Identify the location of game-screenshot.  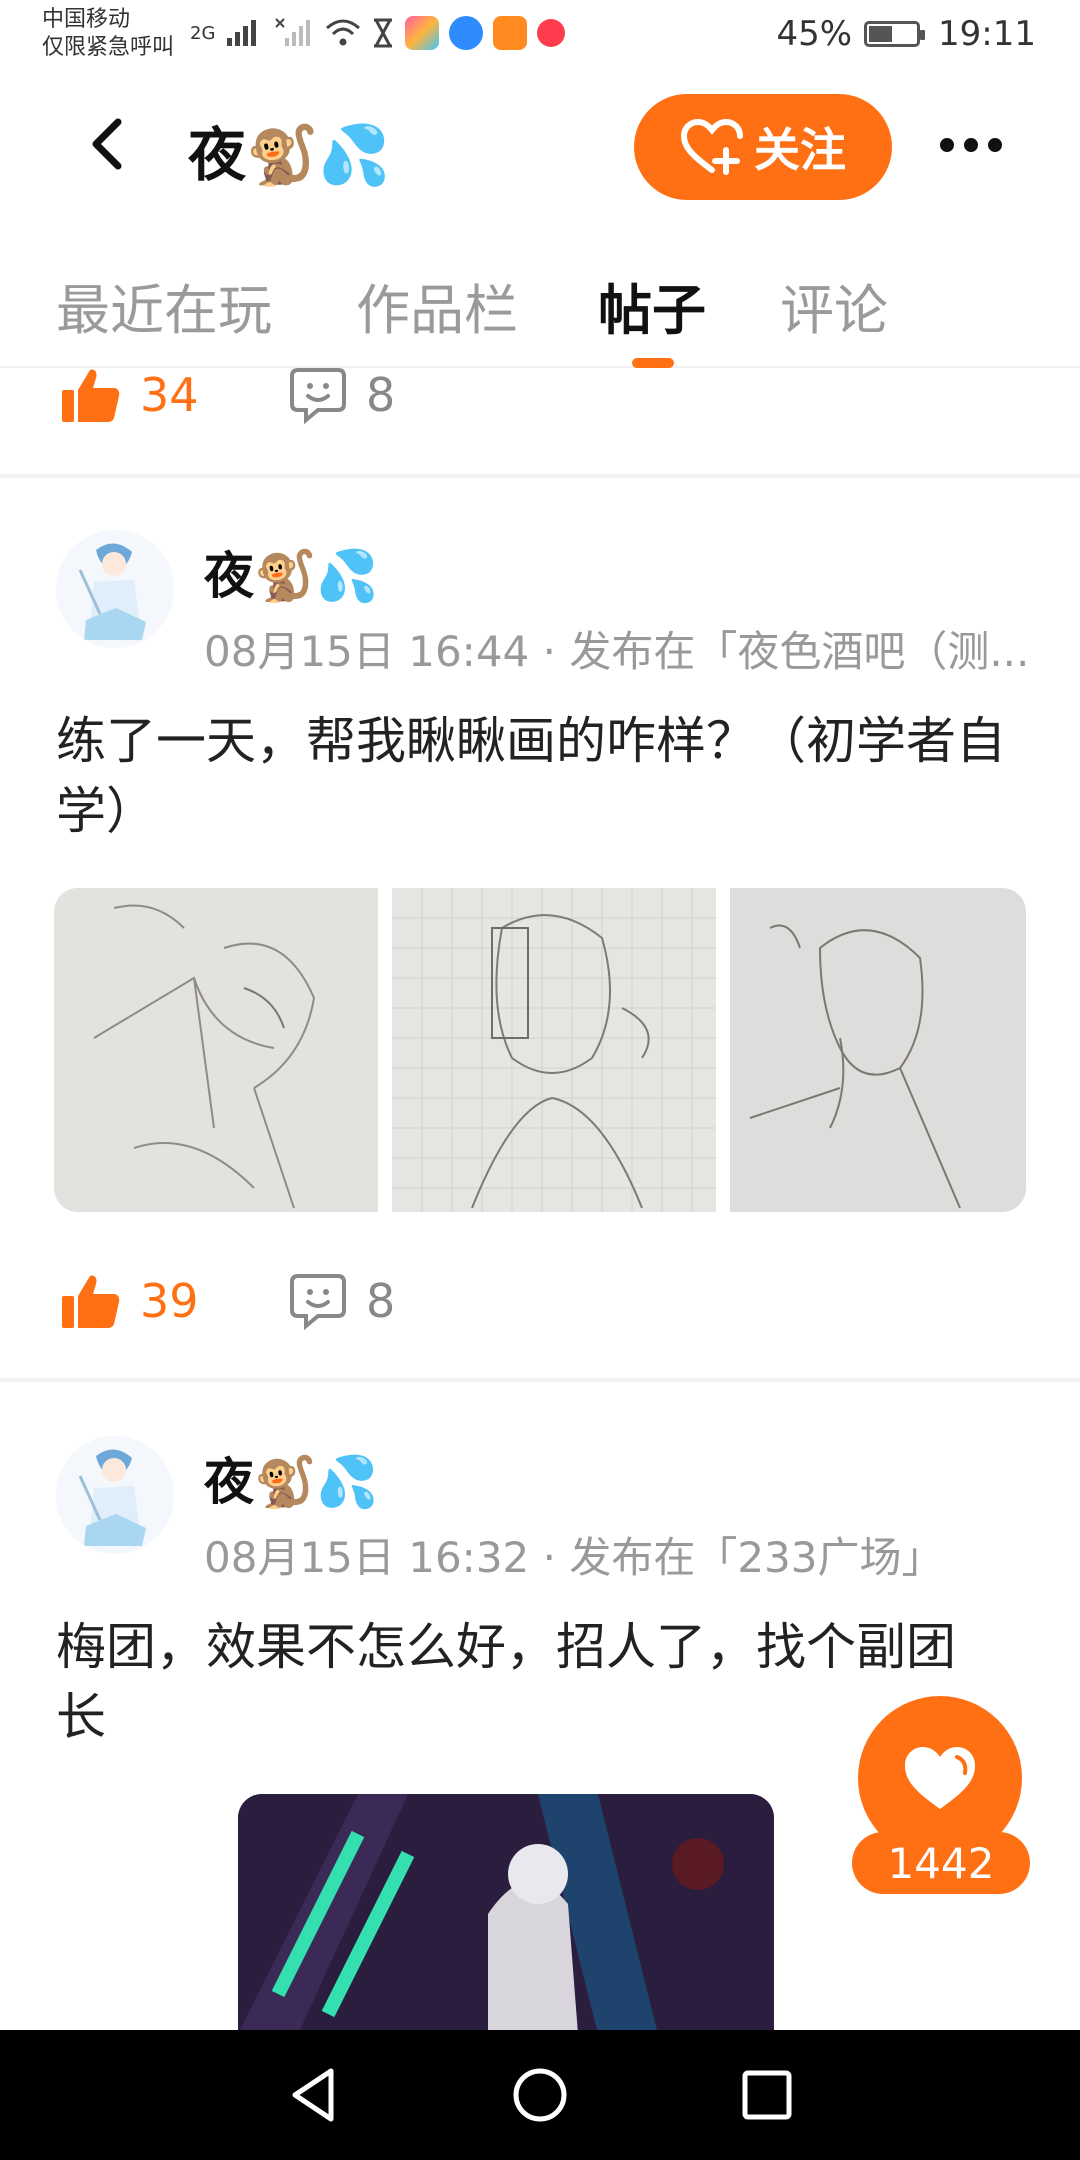
(506, 1914).